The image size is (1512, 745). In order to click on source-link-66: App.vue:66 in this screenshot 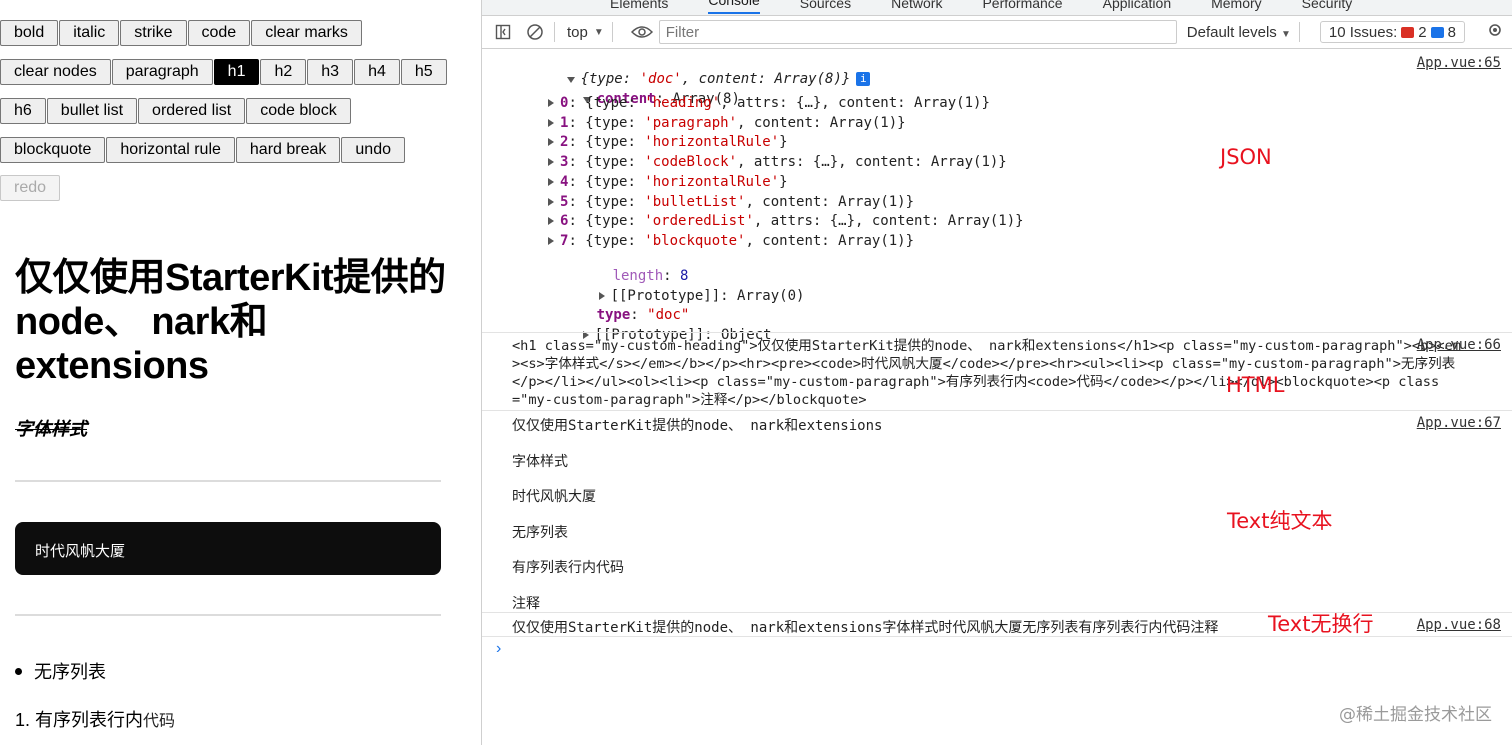, I will do `click(1459, 345)`.